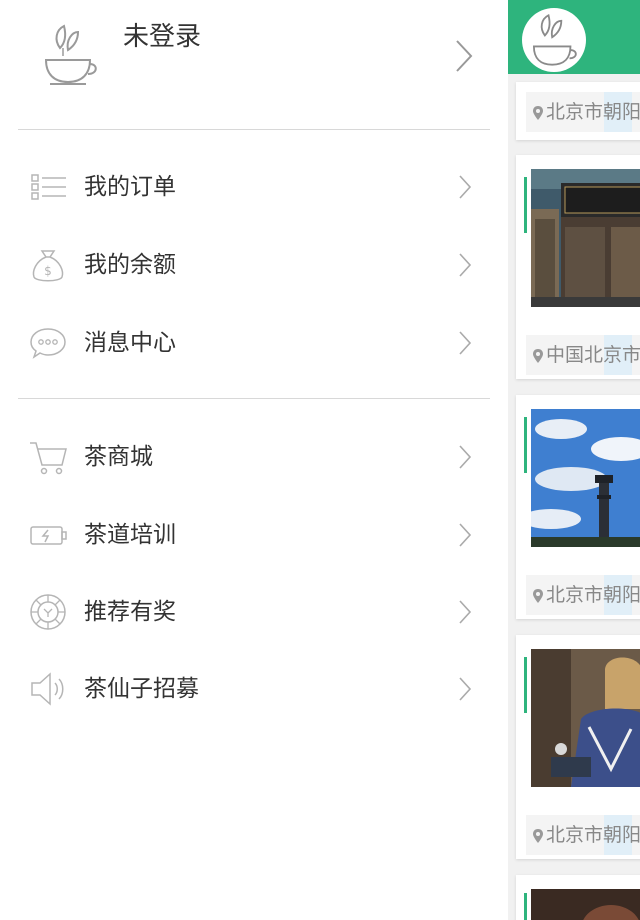 The width and height of the screenshot is (640, 920). What do you see at coordinates (254, 265) in the screenshot?
I see `menu-item-balance: $ 我的余额` at bounding box center [254, 265].